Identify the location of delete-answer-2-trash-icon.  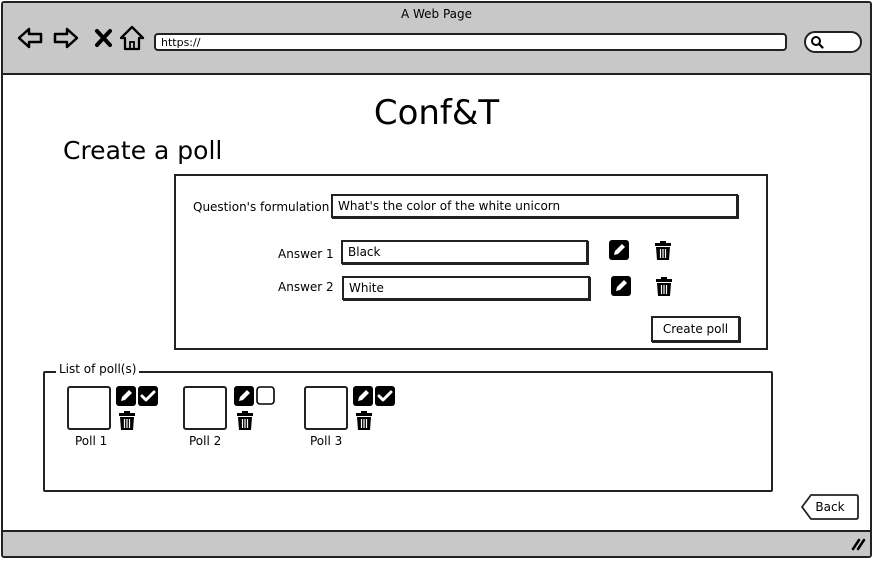
(664, 286).